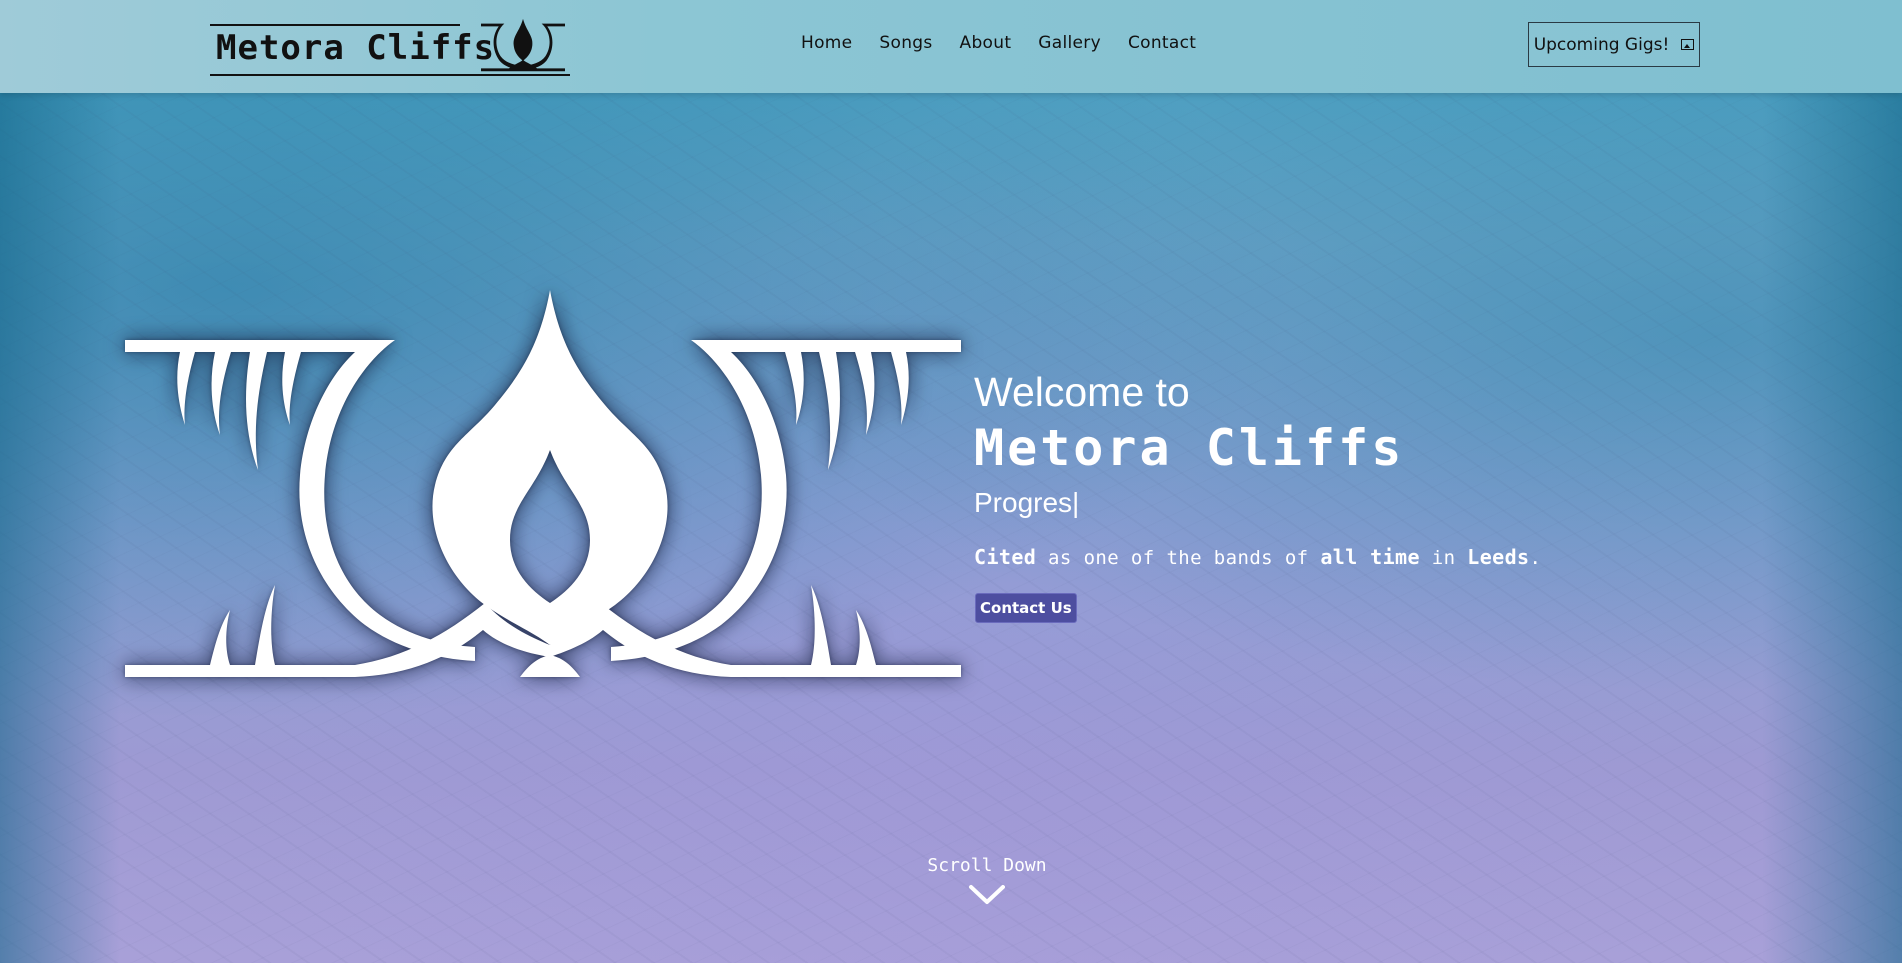 The width and height of the screenshot is (1902, 963). What do you see at coordinates (523, 45) in the screenshot?
I see `band-emblem-icon` at bounding box center [523, 45].